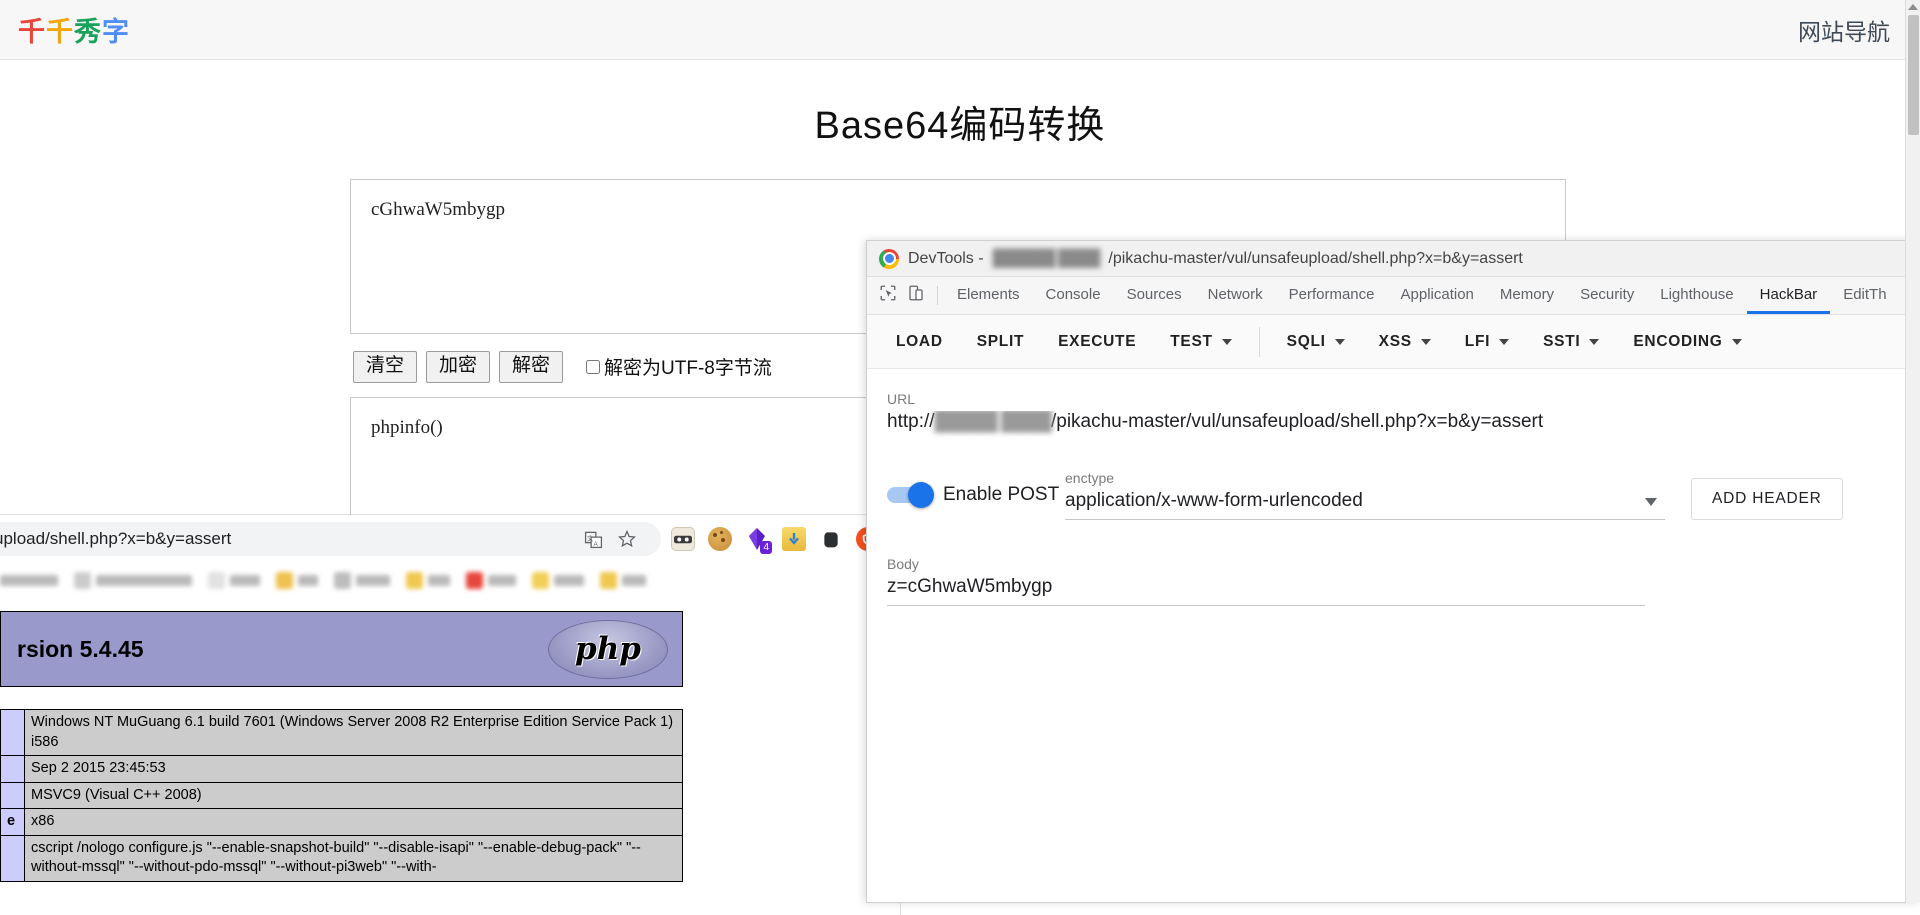 The height and width of the screenshot is (915, 1920). Describe the element at coordinates (1001, 494) in the screenshot. I see `enable-post-label: Enable POST` at that location.